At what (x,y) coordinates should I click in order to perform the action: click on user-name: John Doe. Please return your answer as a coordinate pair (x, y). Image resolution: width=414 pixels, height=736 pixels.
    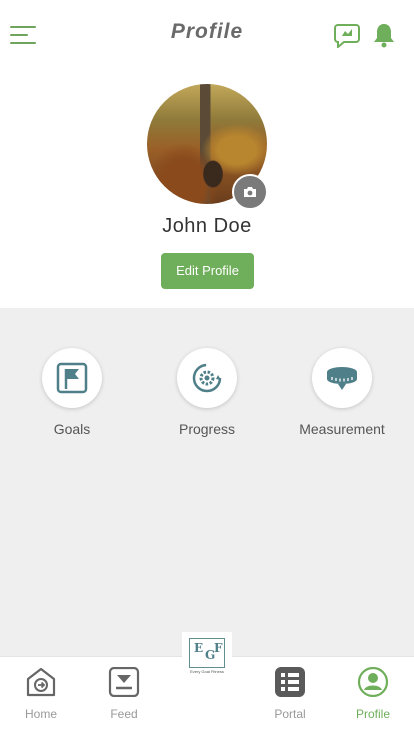
    Looking at the image, I should click on (207, 226).